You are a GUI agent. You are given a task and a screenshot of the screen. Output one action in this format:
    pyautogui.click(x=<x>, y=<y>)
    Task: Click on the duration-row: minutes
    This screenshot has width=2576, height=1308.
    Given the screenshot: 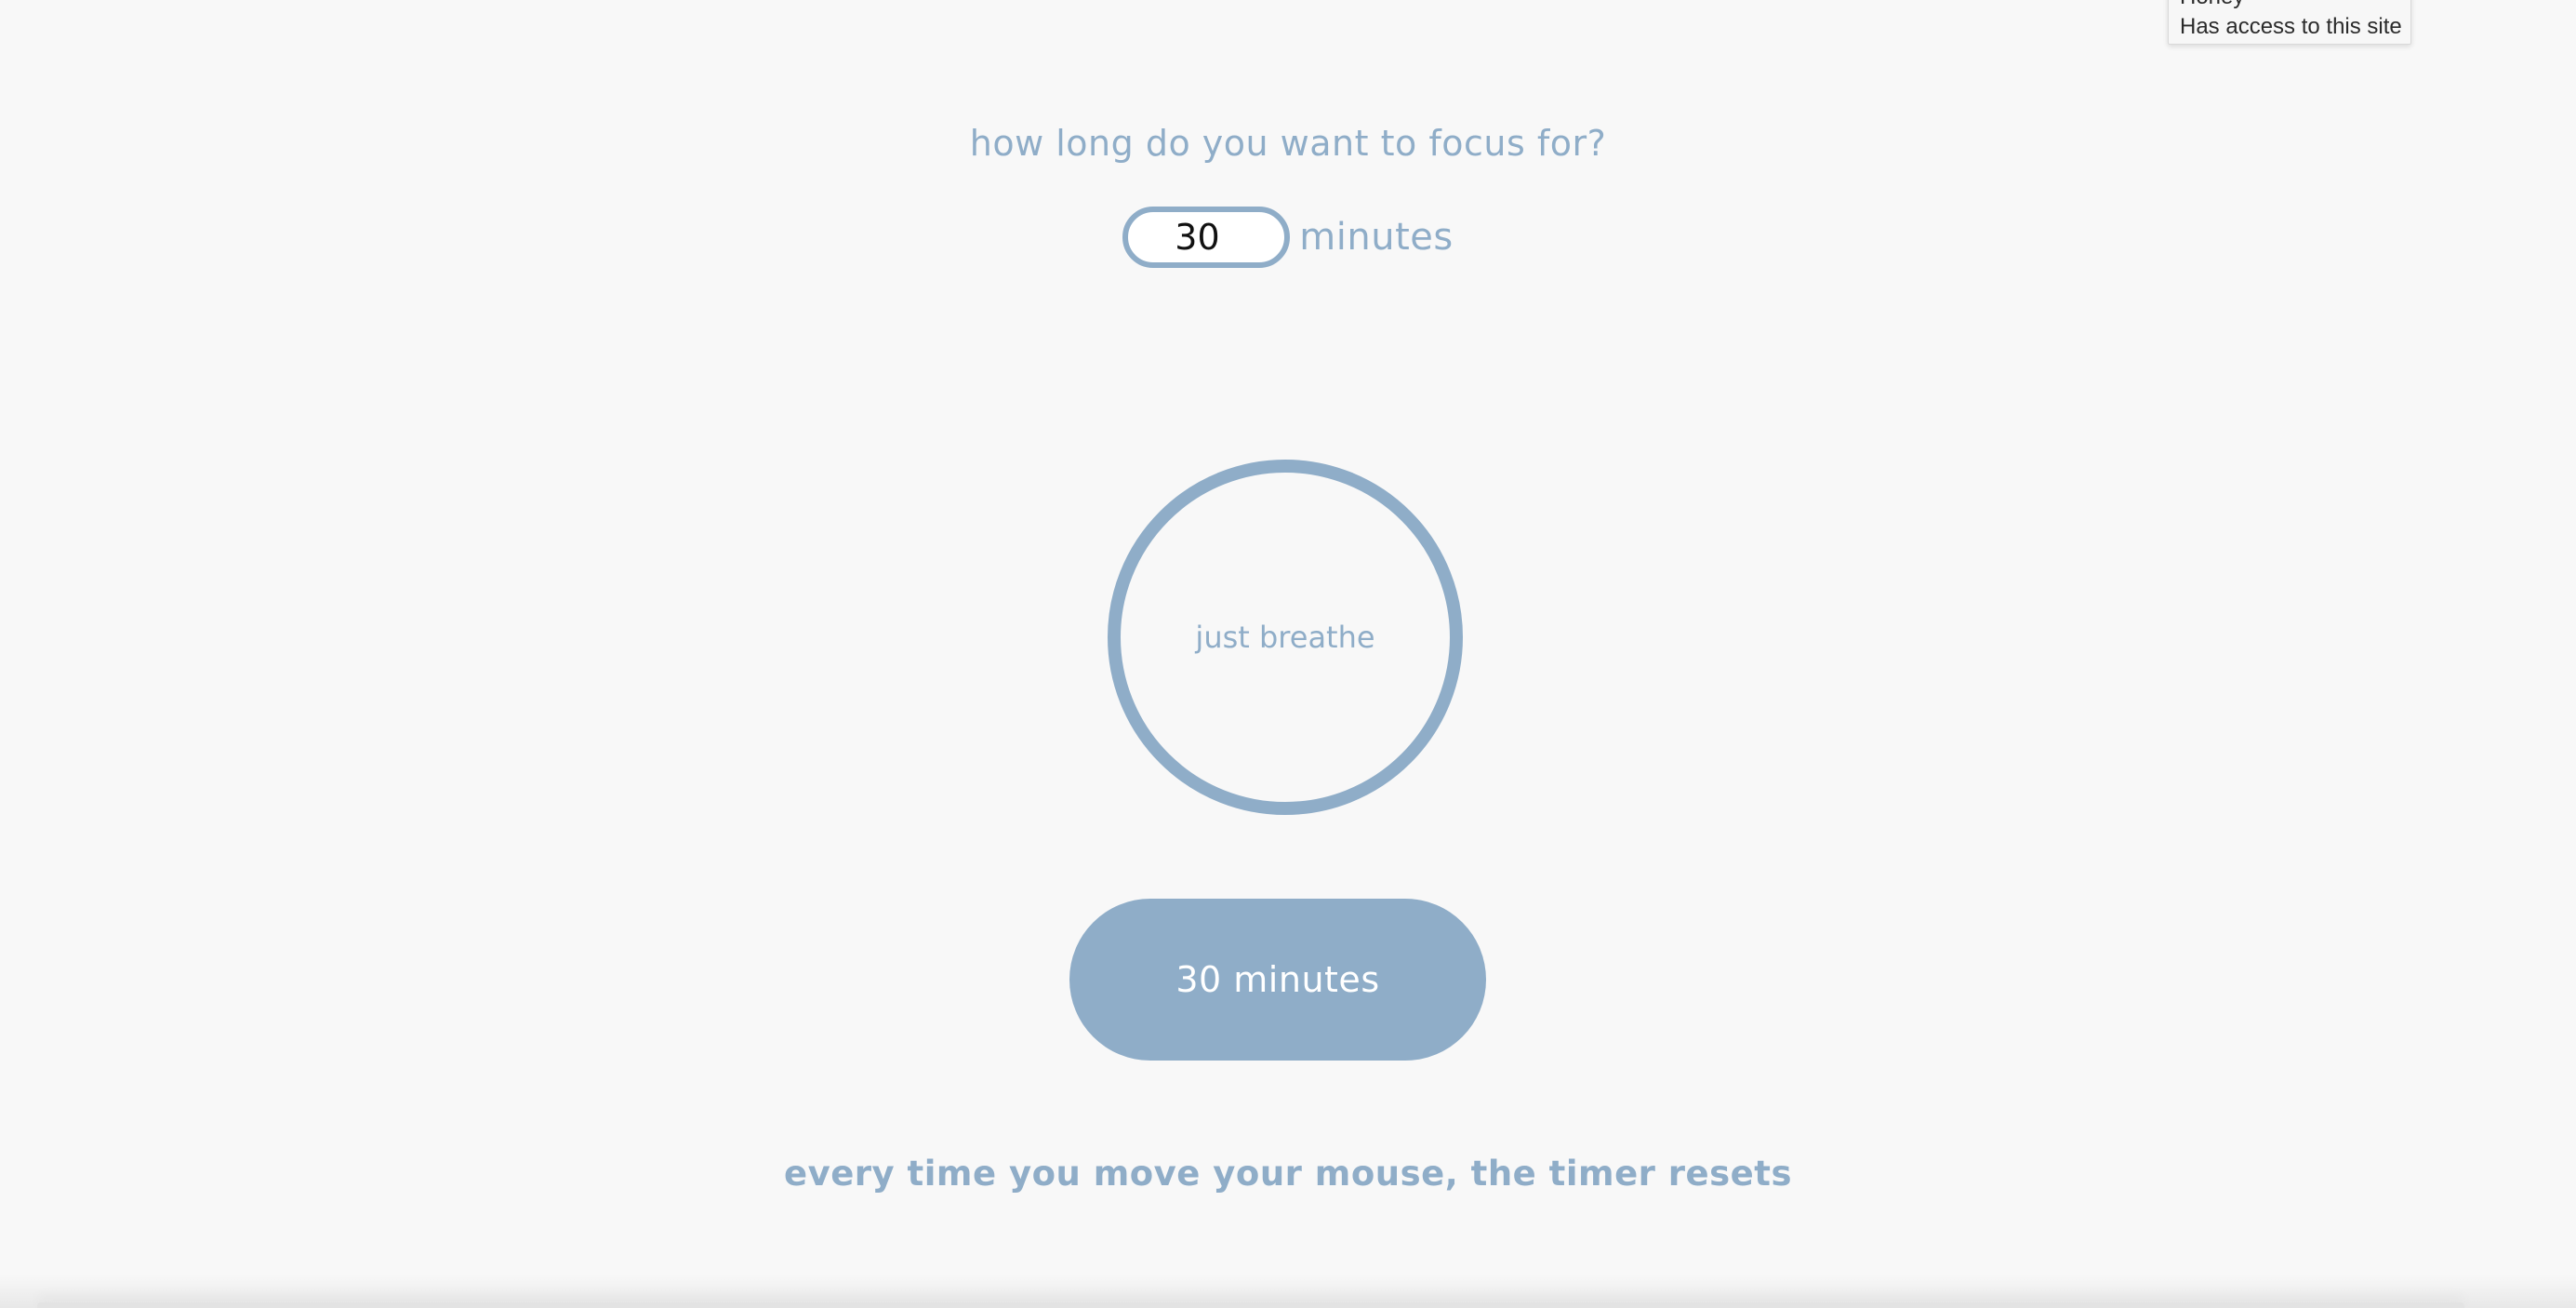 What is the action you would take?
    pyautogui.click(x=1288, y=237)
    